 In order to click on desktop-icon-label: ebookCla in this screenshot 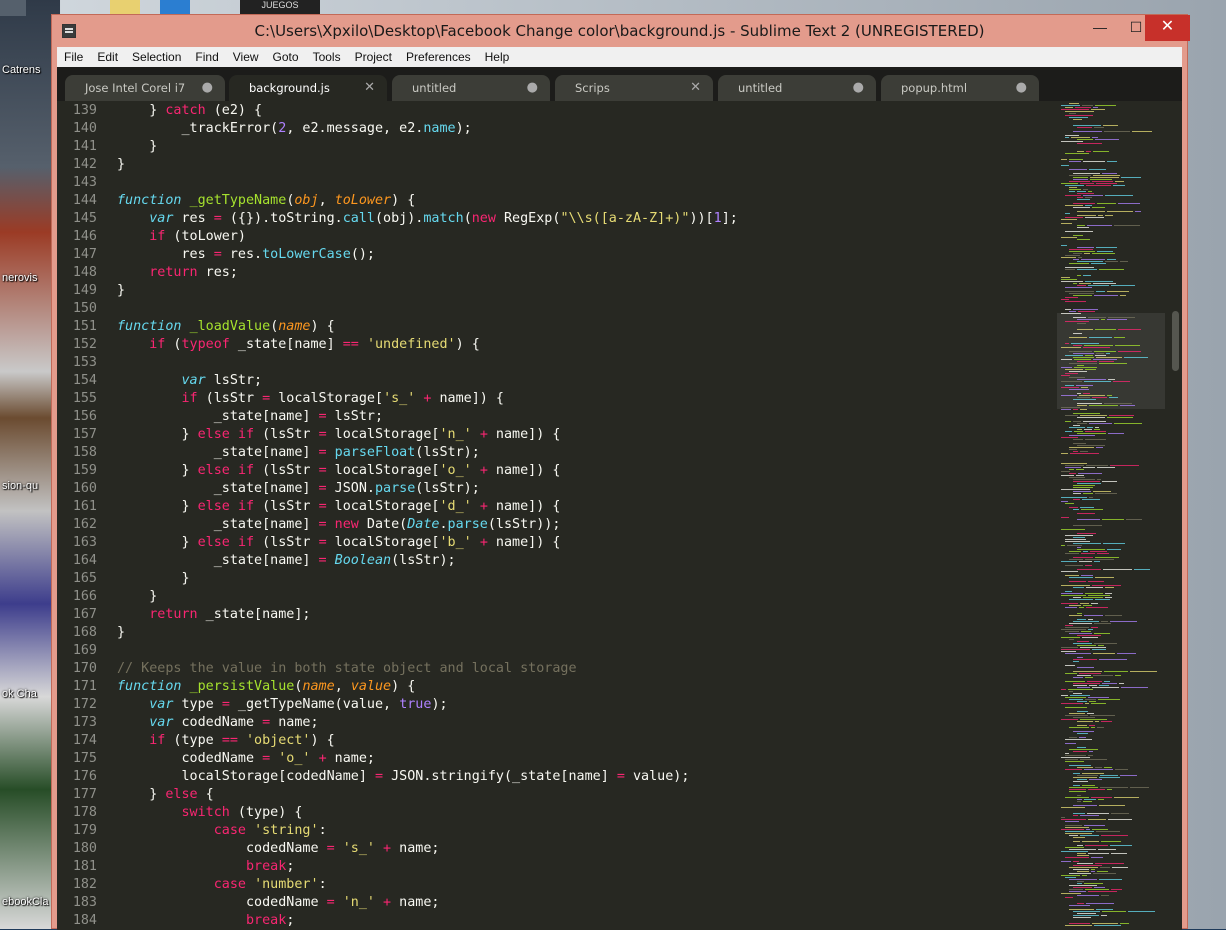, I will do `click(25, 902)`.